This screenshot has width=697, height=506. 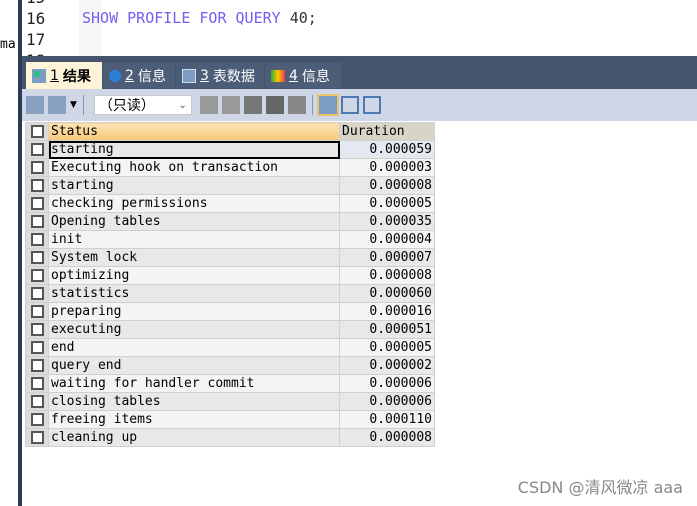 I want to click on table-row: executing 0.000051, so click(x=230, y=329).